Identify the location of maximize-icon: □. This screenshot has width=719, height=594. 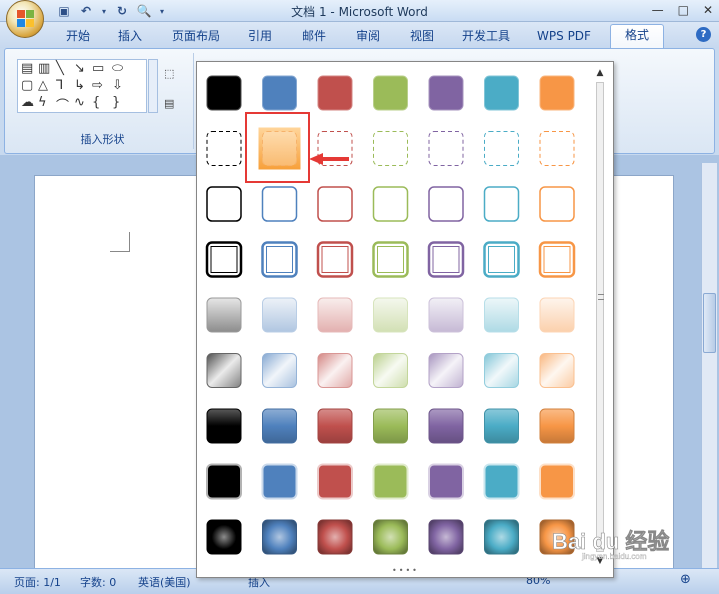
(683, 10).